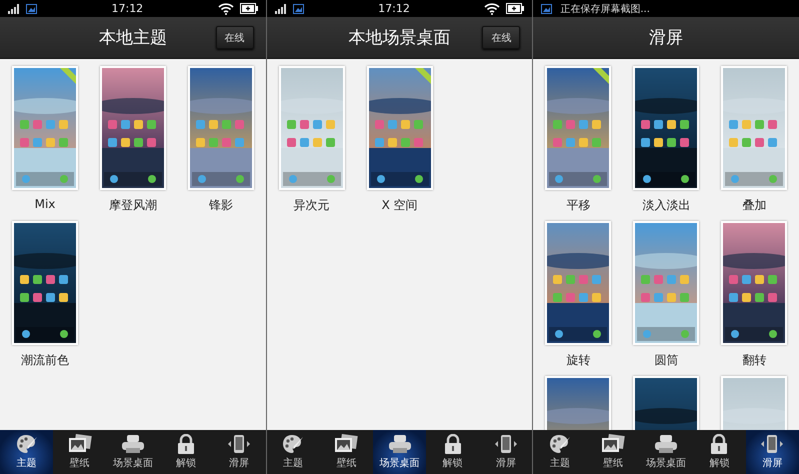 The width and height of the screenshot is (799, 474). I want to click on theme-label: 翻转, so click(754, 360).